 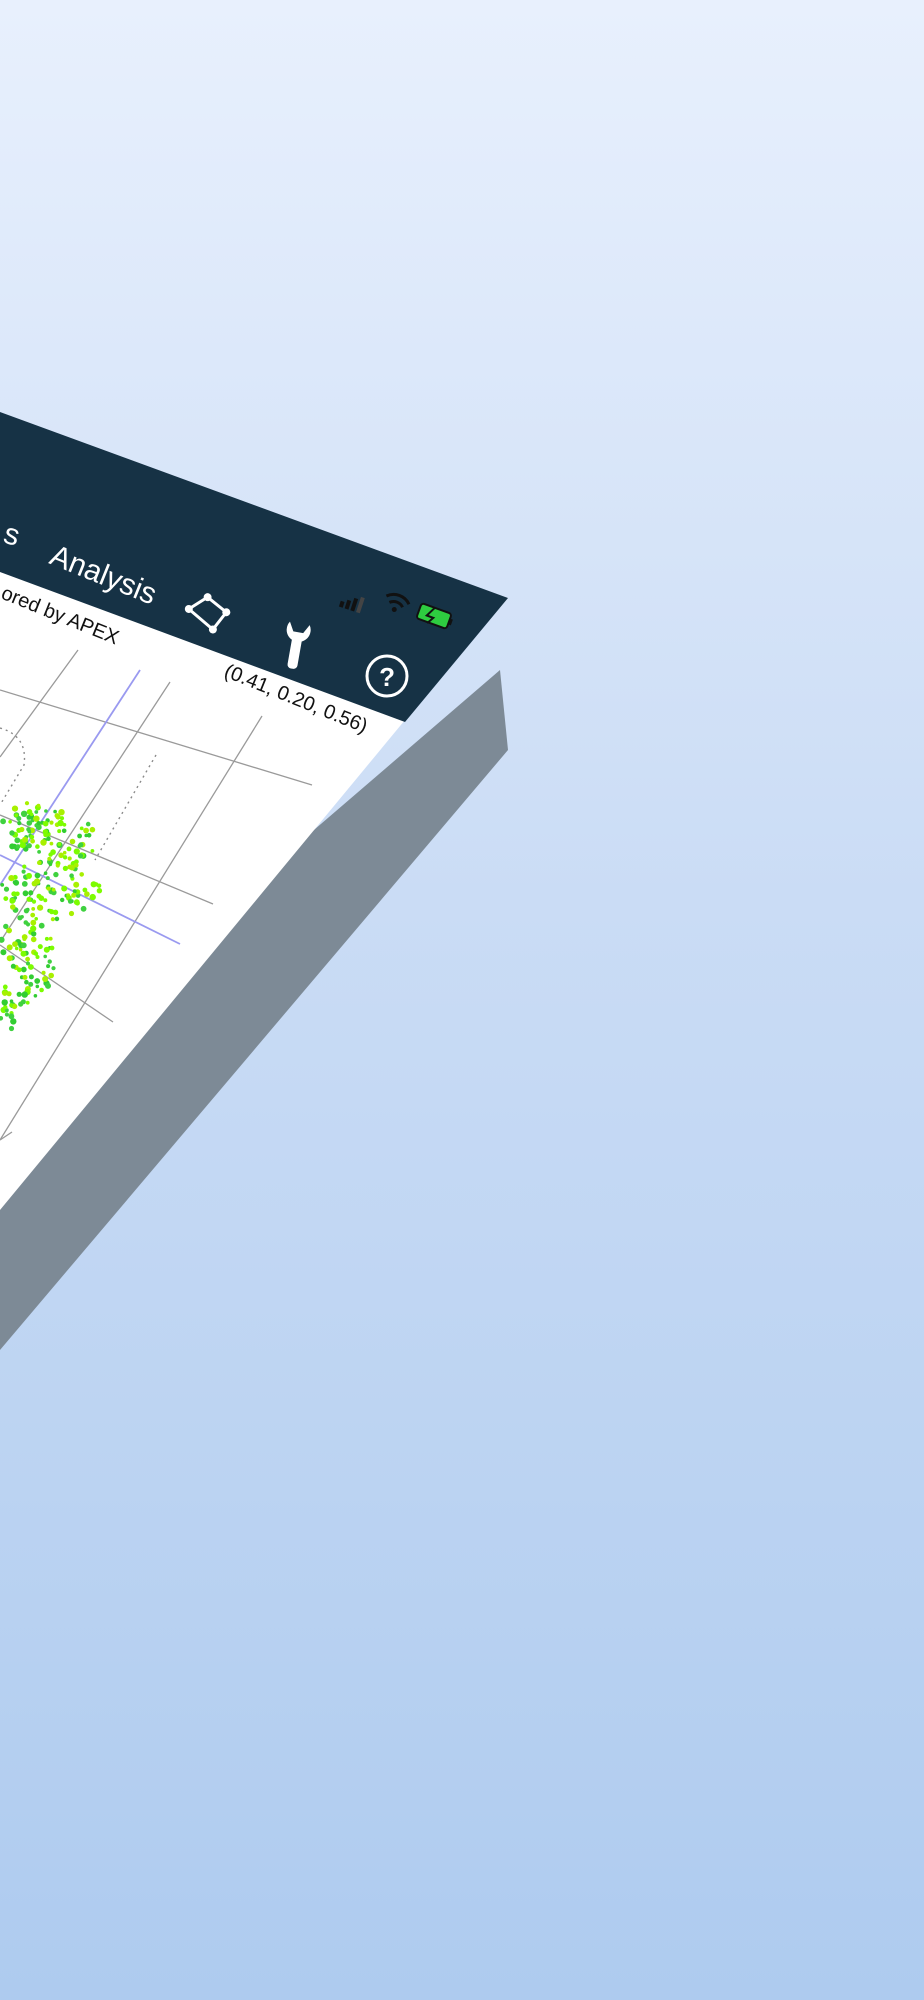 I want to click on help-icon-label: ?, so click(x=387, y=677).